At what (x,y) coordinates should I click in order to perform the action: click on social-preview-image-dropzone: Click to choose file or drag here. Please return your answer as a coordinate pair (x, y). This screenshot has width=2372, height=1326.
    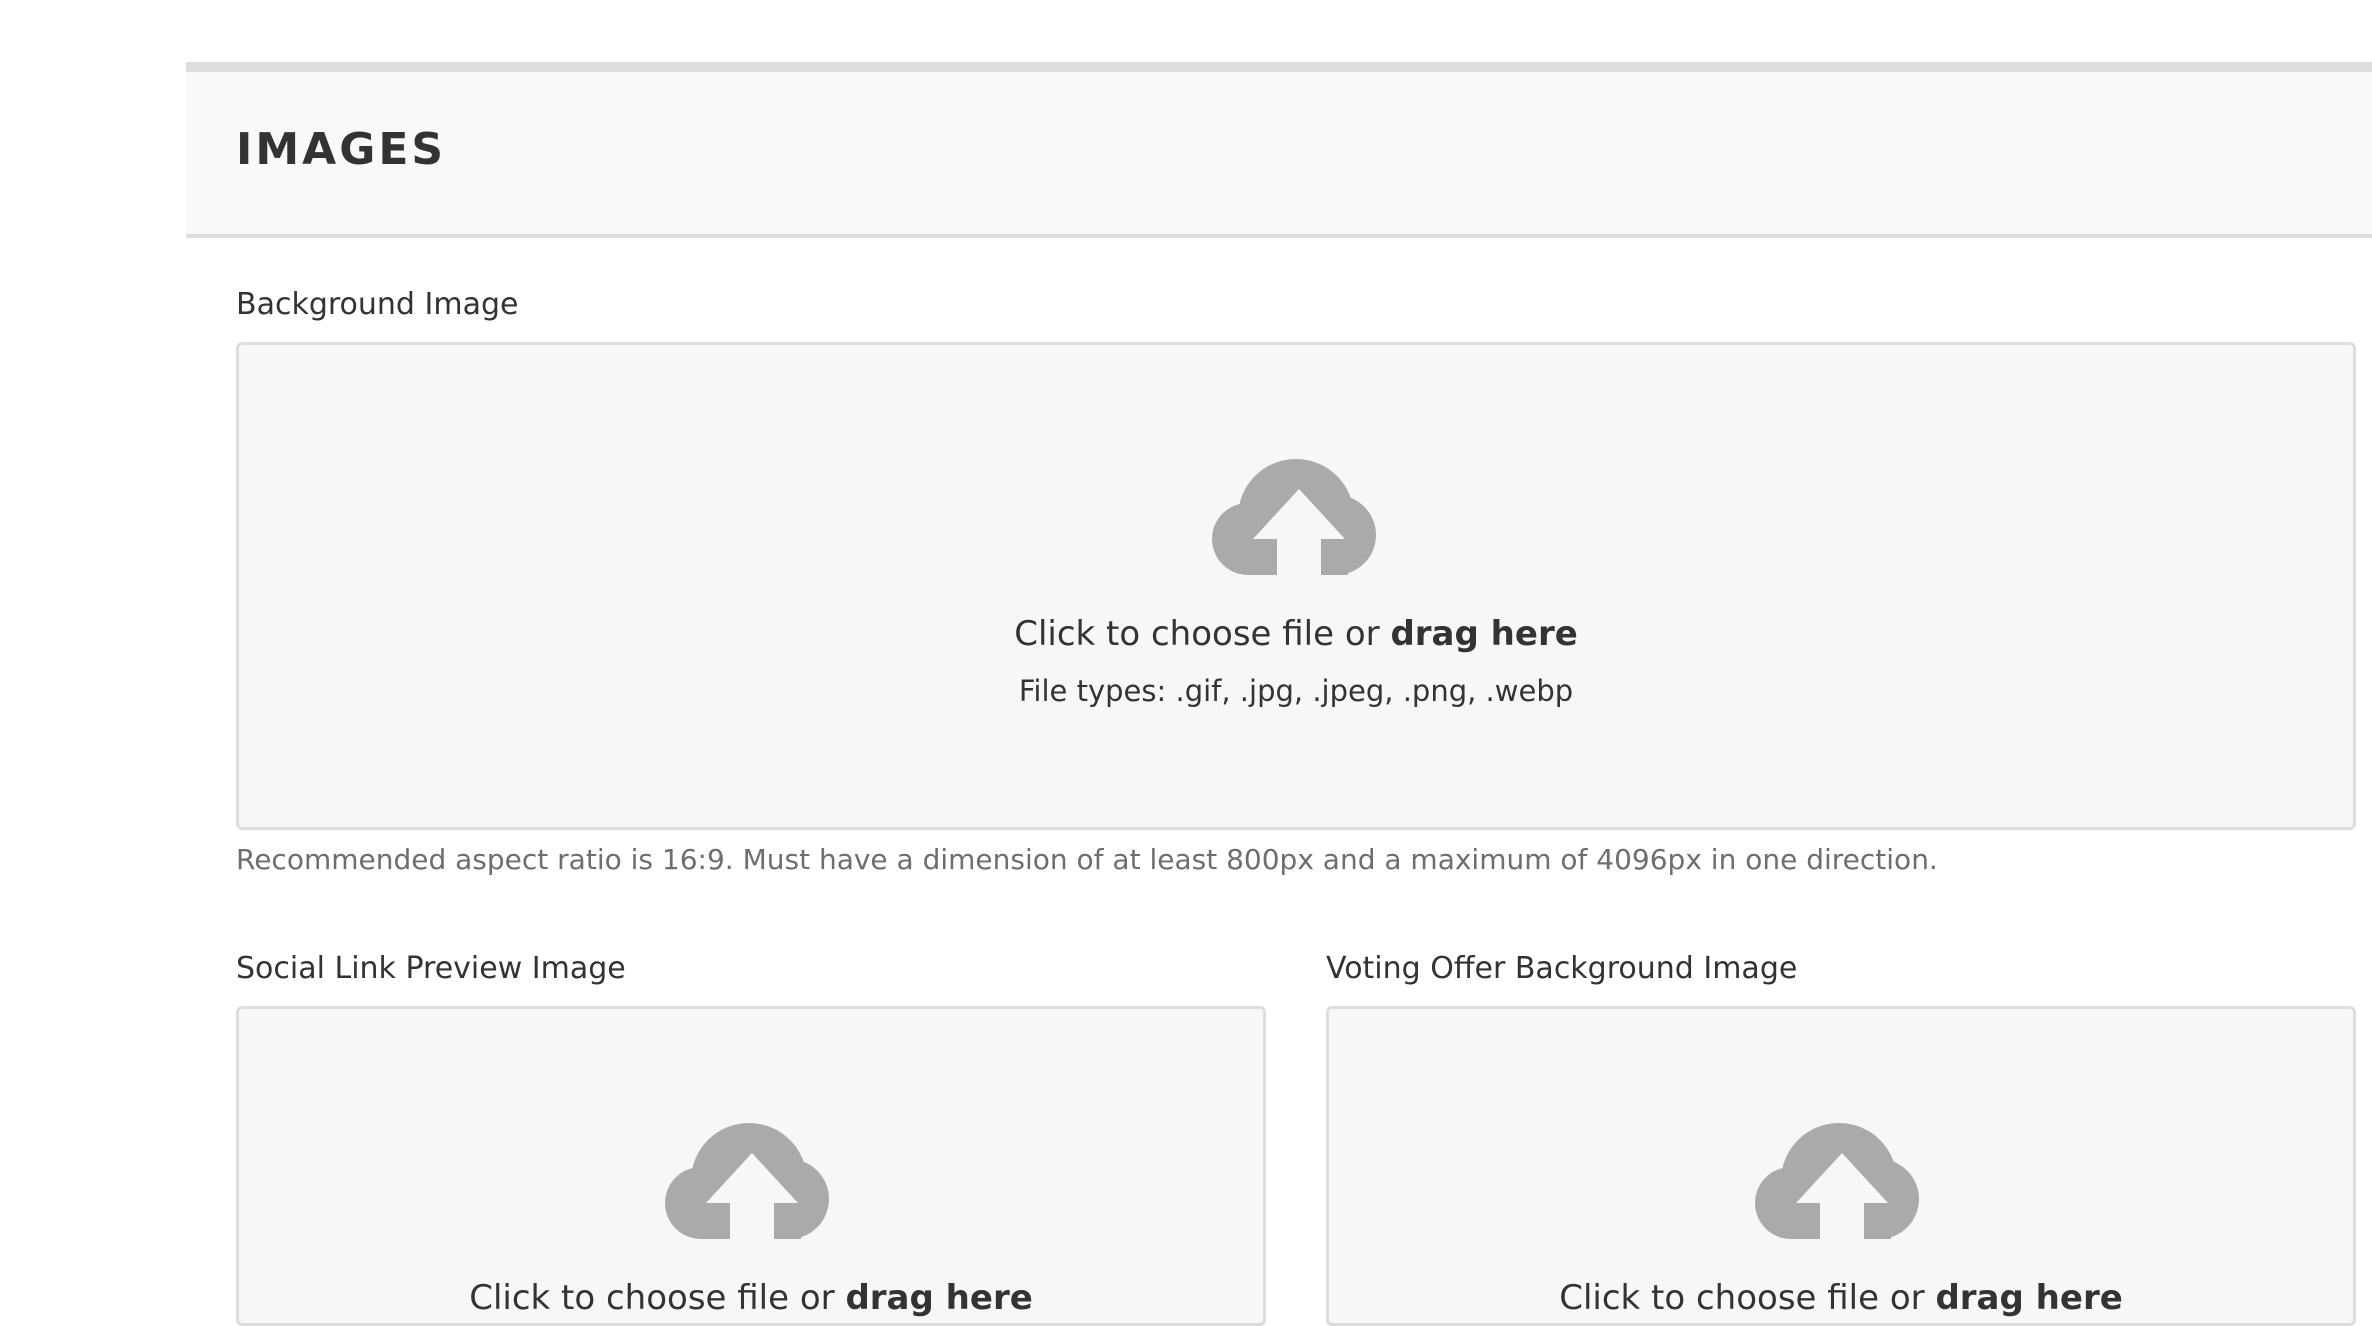
    Looking at the image, I should click on (751, 1166).